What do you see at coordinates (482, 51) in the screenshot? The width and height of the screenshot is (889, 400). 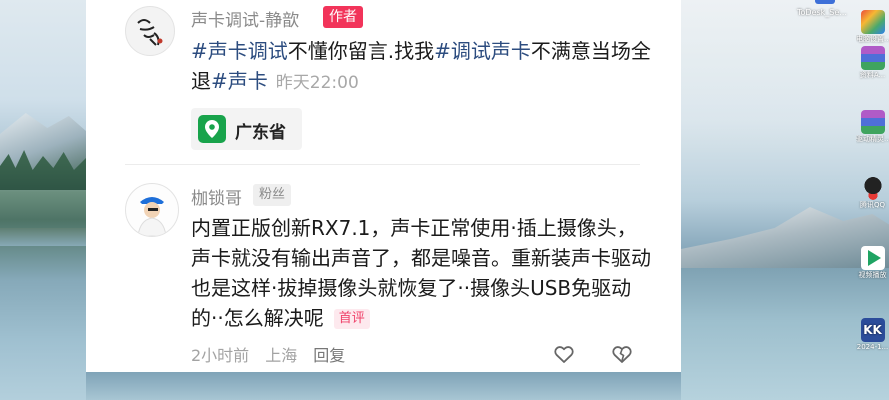 I see `hashtag-link: #调试声卡` at bounding box center [482, 51].